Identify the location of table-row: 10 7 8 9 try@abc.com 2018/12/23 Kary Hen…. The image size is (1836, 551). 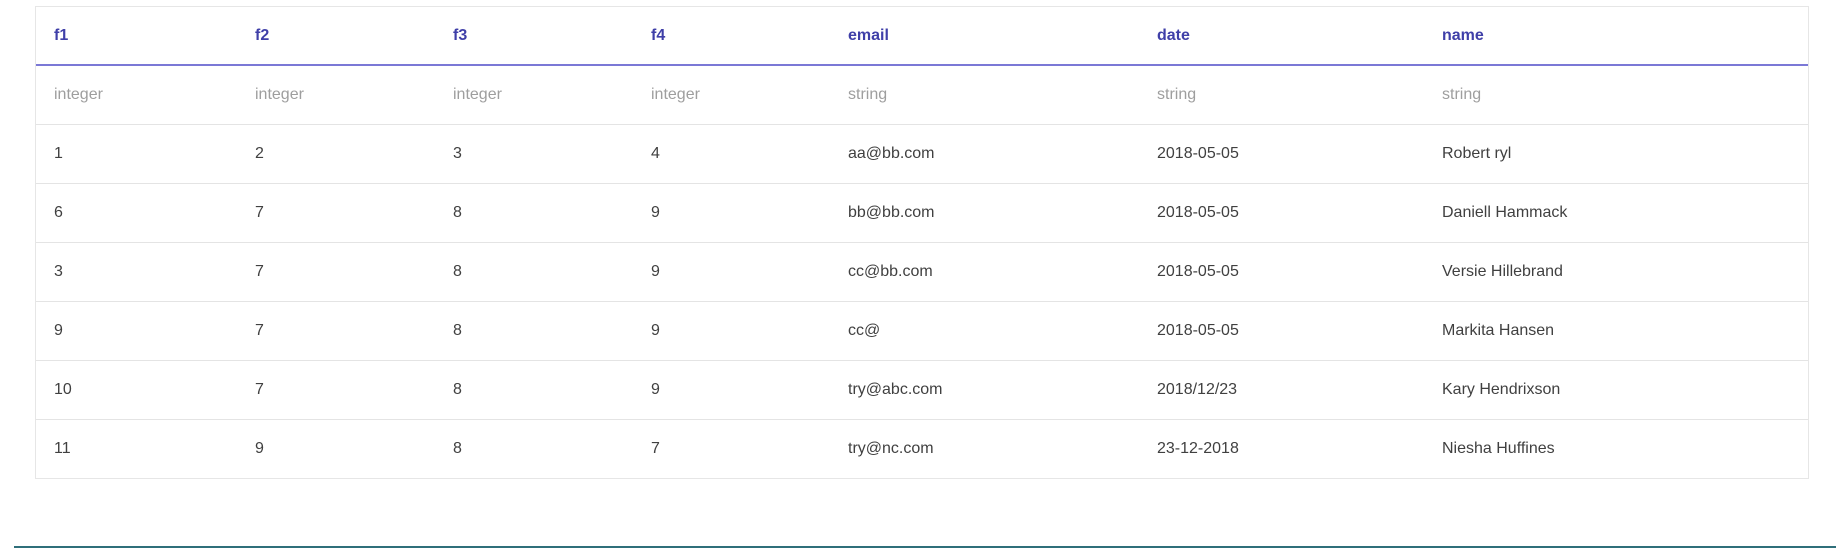
(922, 390).